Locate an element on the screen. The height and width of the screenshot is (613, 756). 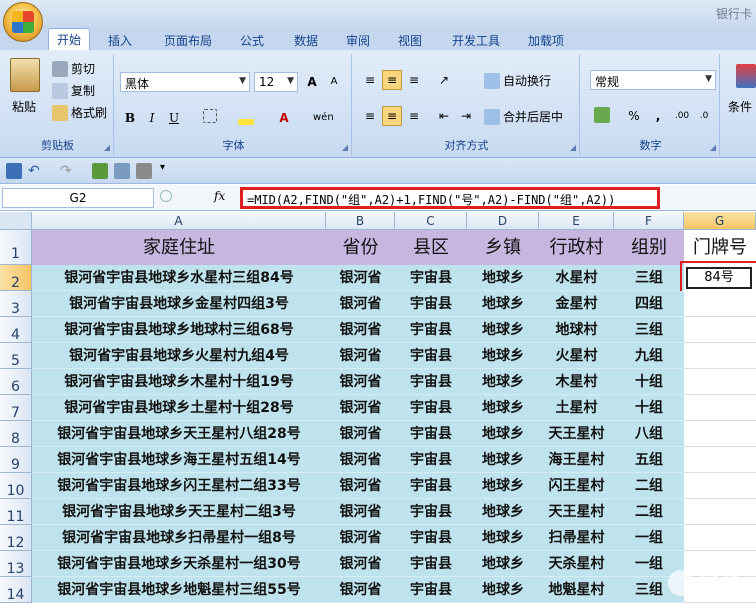
number-launcher-icon: ◢ is located at coordinates (713, 147).